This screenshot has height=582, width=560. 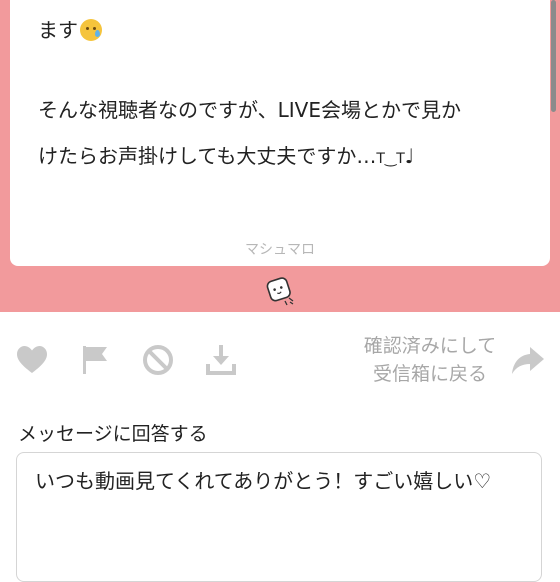 I want to click on message-line-1-text: ます, so click(x=58, y=30).